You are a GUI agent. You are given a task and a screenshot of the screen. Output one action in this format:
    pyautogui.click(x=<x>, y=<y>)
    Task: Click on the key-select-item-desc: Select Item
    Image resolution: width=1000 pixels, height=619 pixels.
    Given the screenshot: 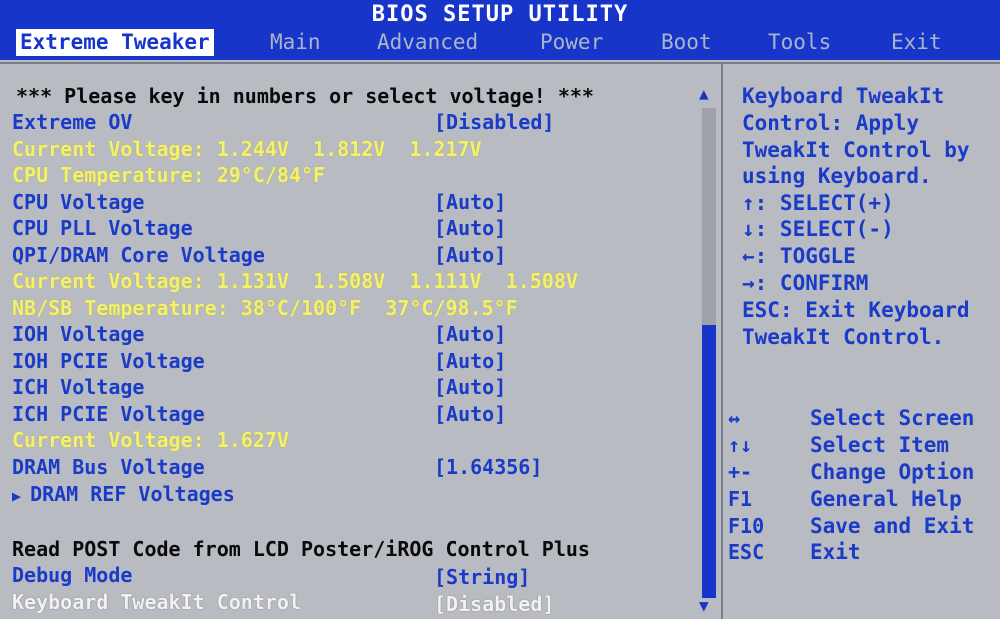 What is the action you would take?
    pyautogui.click(x=880, y=445)
    